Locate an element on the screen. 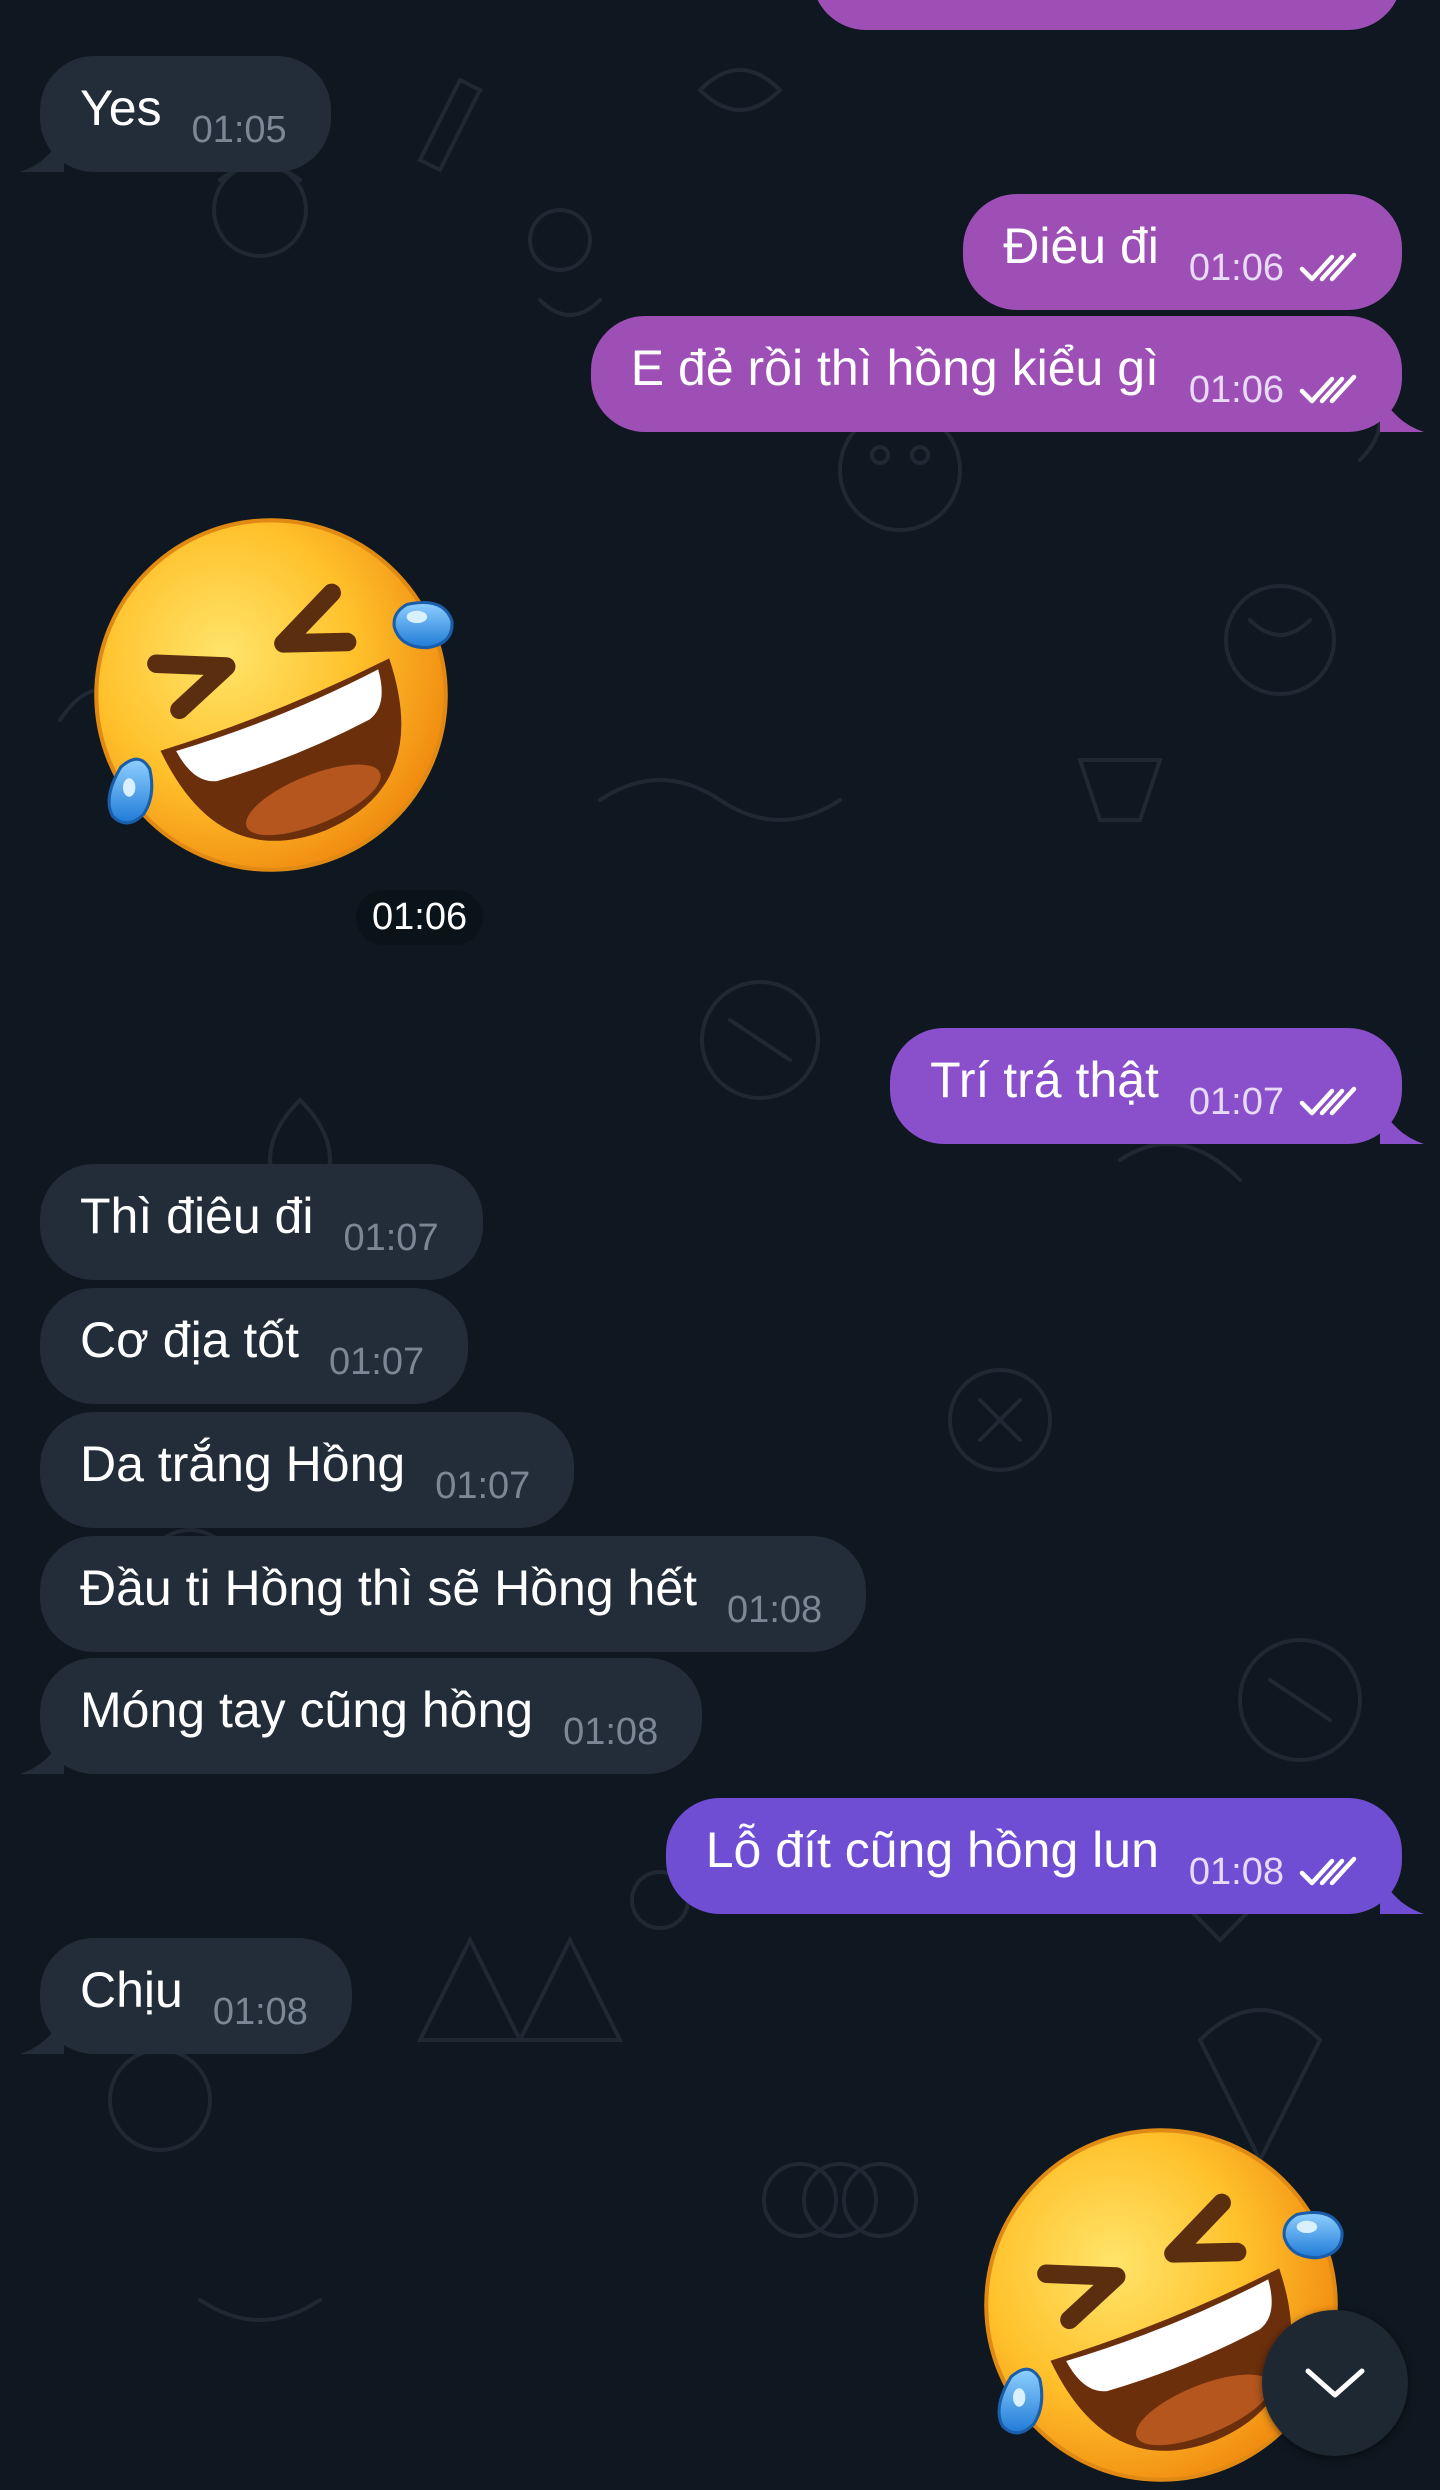  outgoing-message-bubble: Trí trá thật 01:07 is located at coordinates (1146, 1086).